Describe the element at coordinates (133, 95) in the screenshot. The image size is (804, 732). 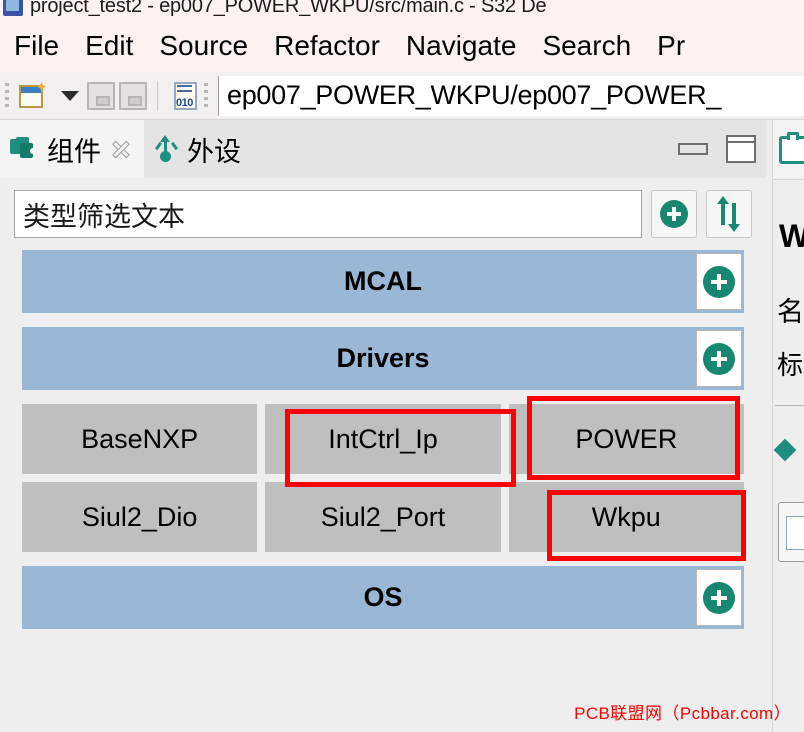
I see `save-all-icon` at that location.